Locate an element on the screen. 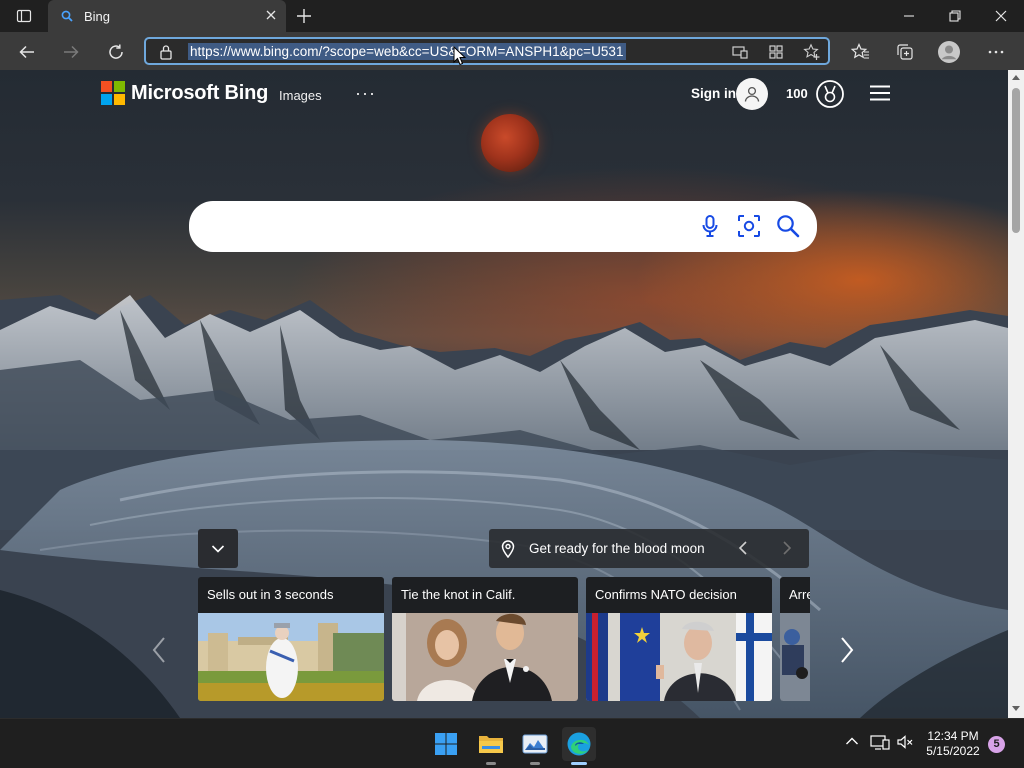 The image size is (1024, 768). arrow-right-icon is located at coordinates (71, 52).